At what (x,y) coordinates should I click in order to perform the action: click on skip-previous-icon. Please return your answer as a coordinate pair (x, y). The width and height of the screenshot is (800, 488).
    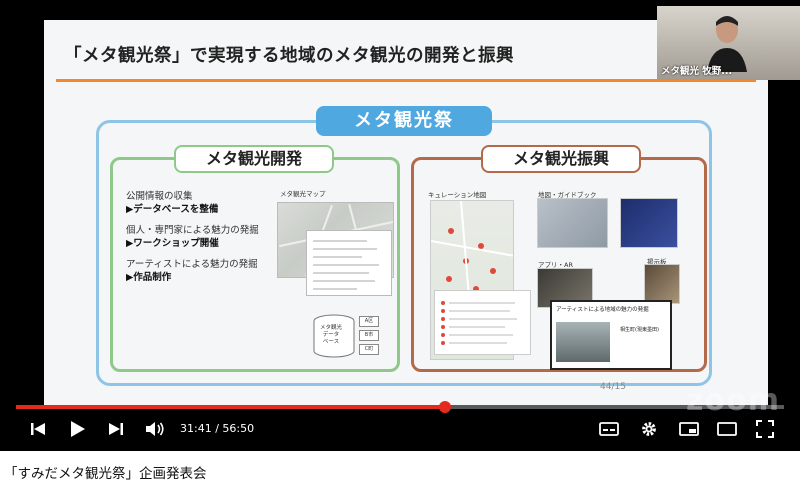
    Looking at the image, I should click on (38, 429).